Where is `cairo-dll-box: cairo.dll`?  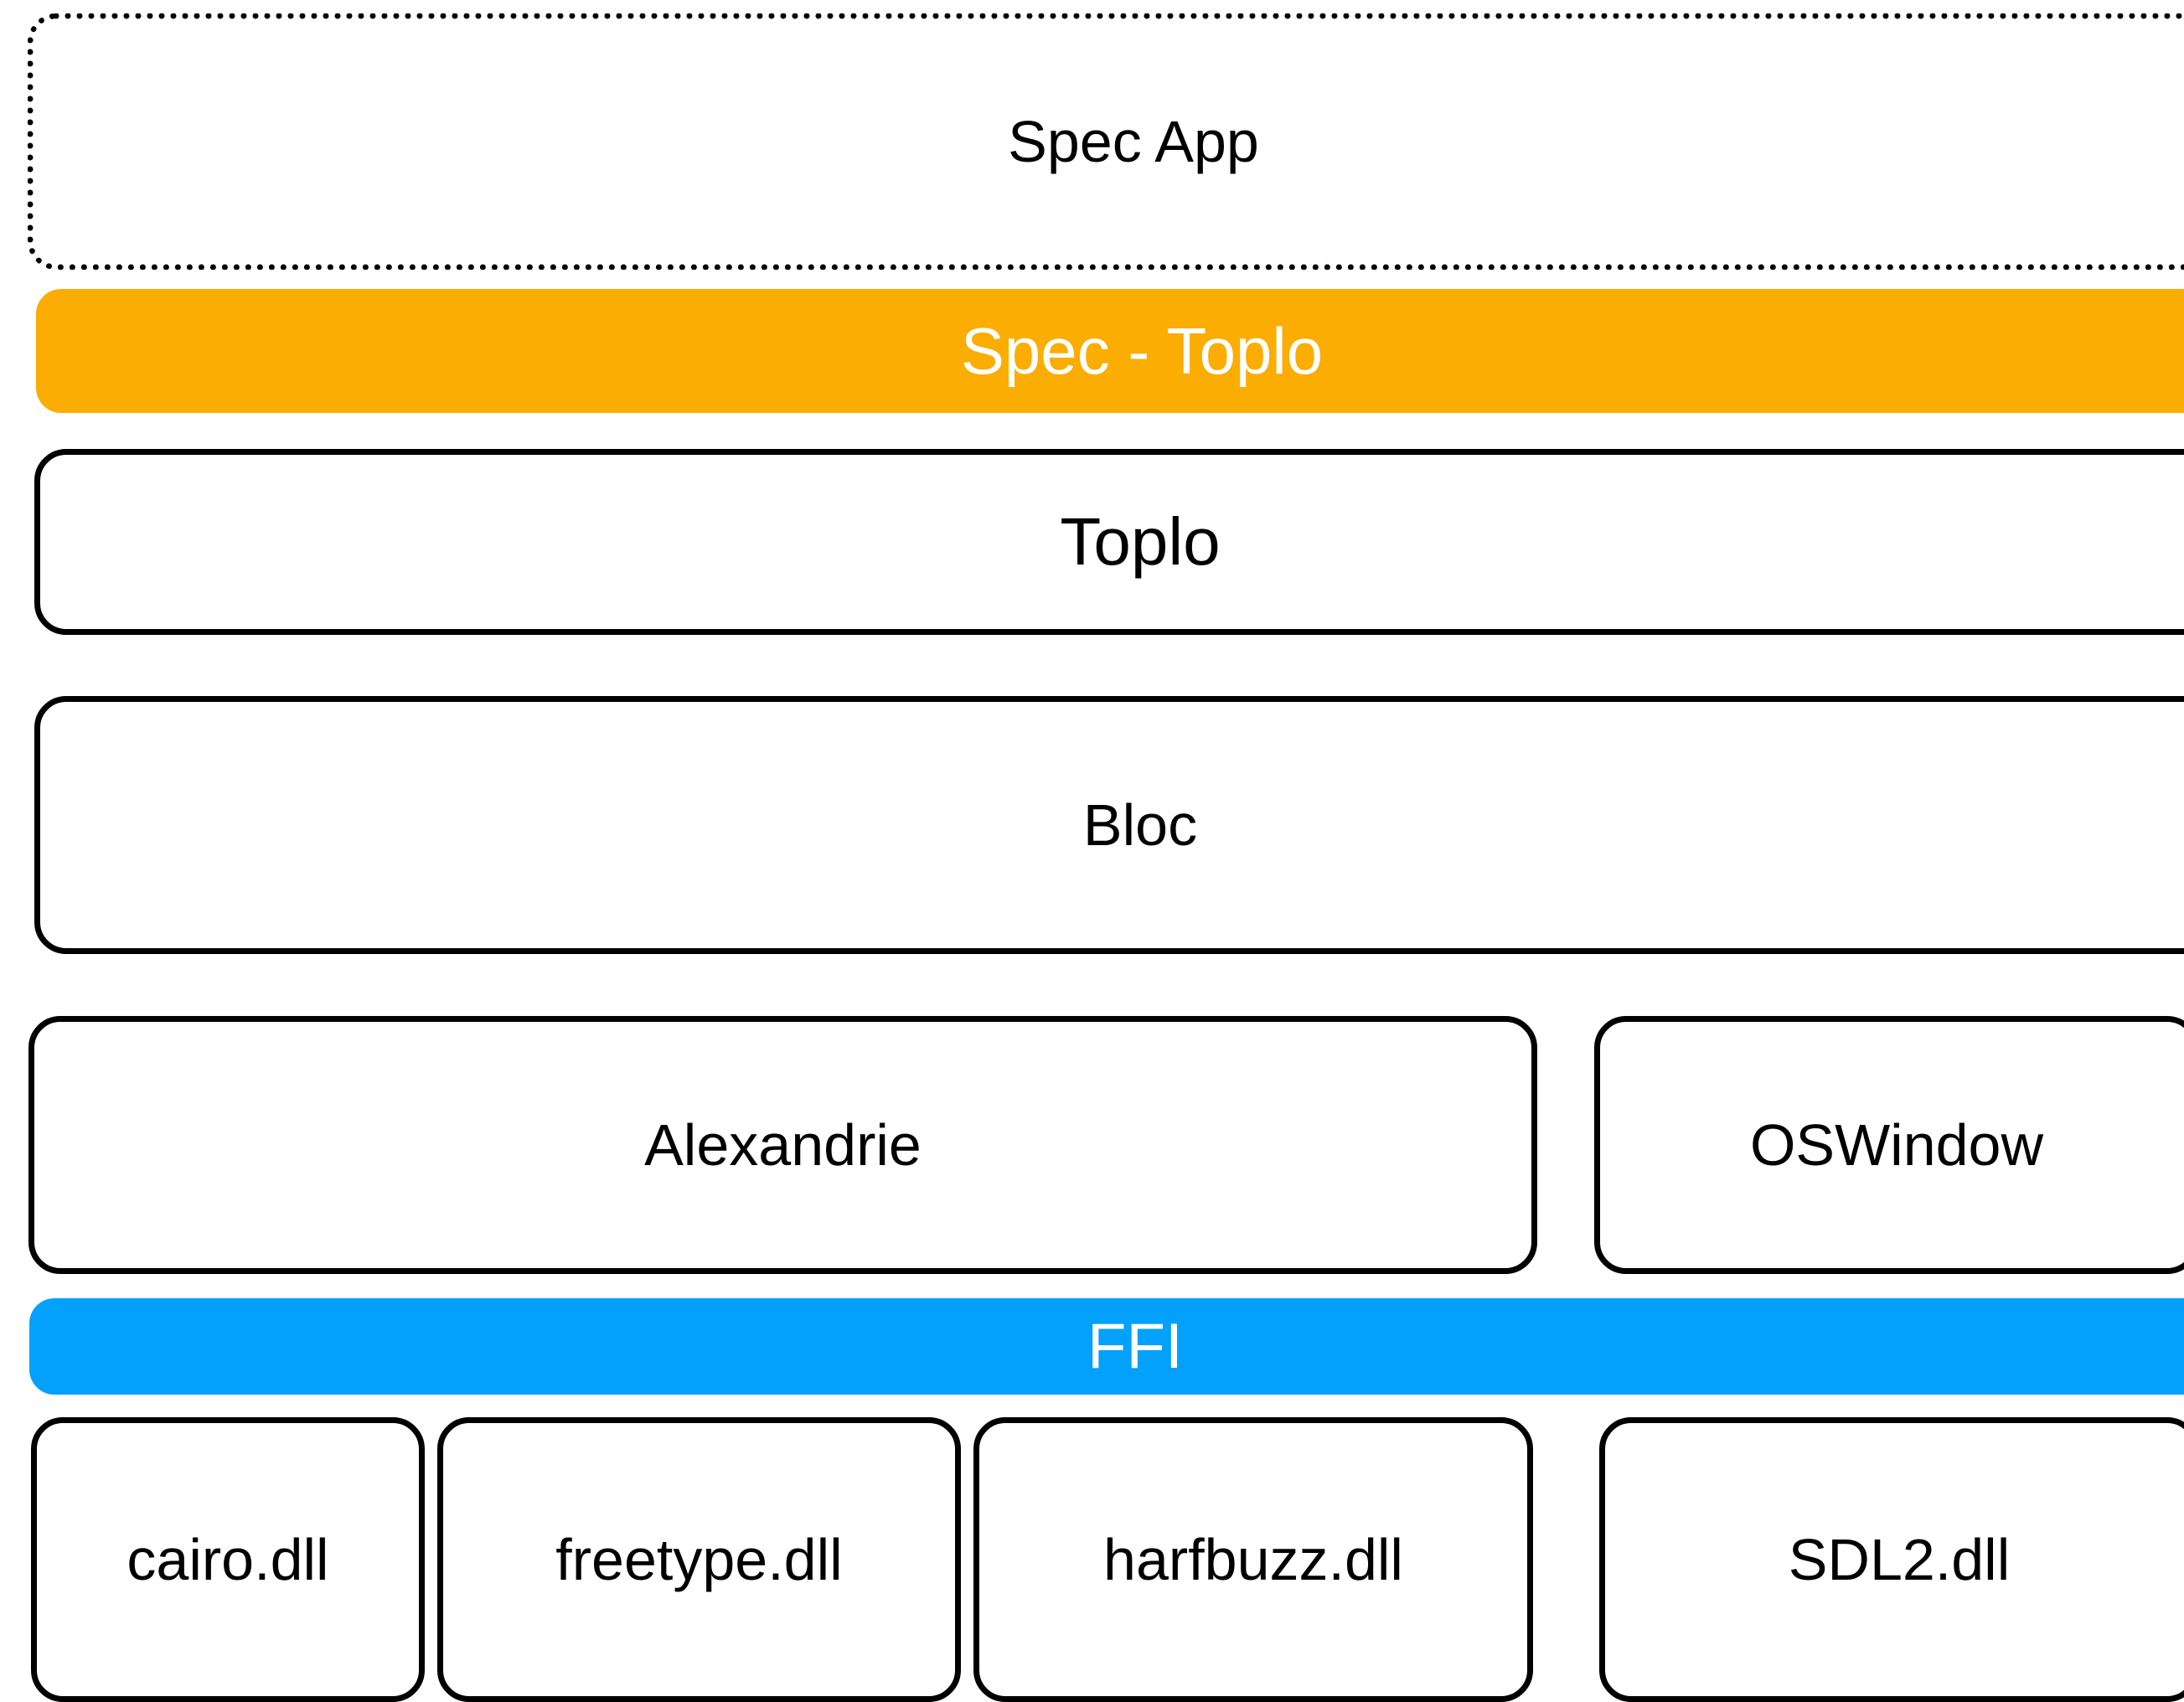
cairo-dll-box: cairo.dll is located at coordinates (228, 1559).